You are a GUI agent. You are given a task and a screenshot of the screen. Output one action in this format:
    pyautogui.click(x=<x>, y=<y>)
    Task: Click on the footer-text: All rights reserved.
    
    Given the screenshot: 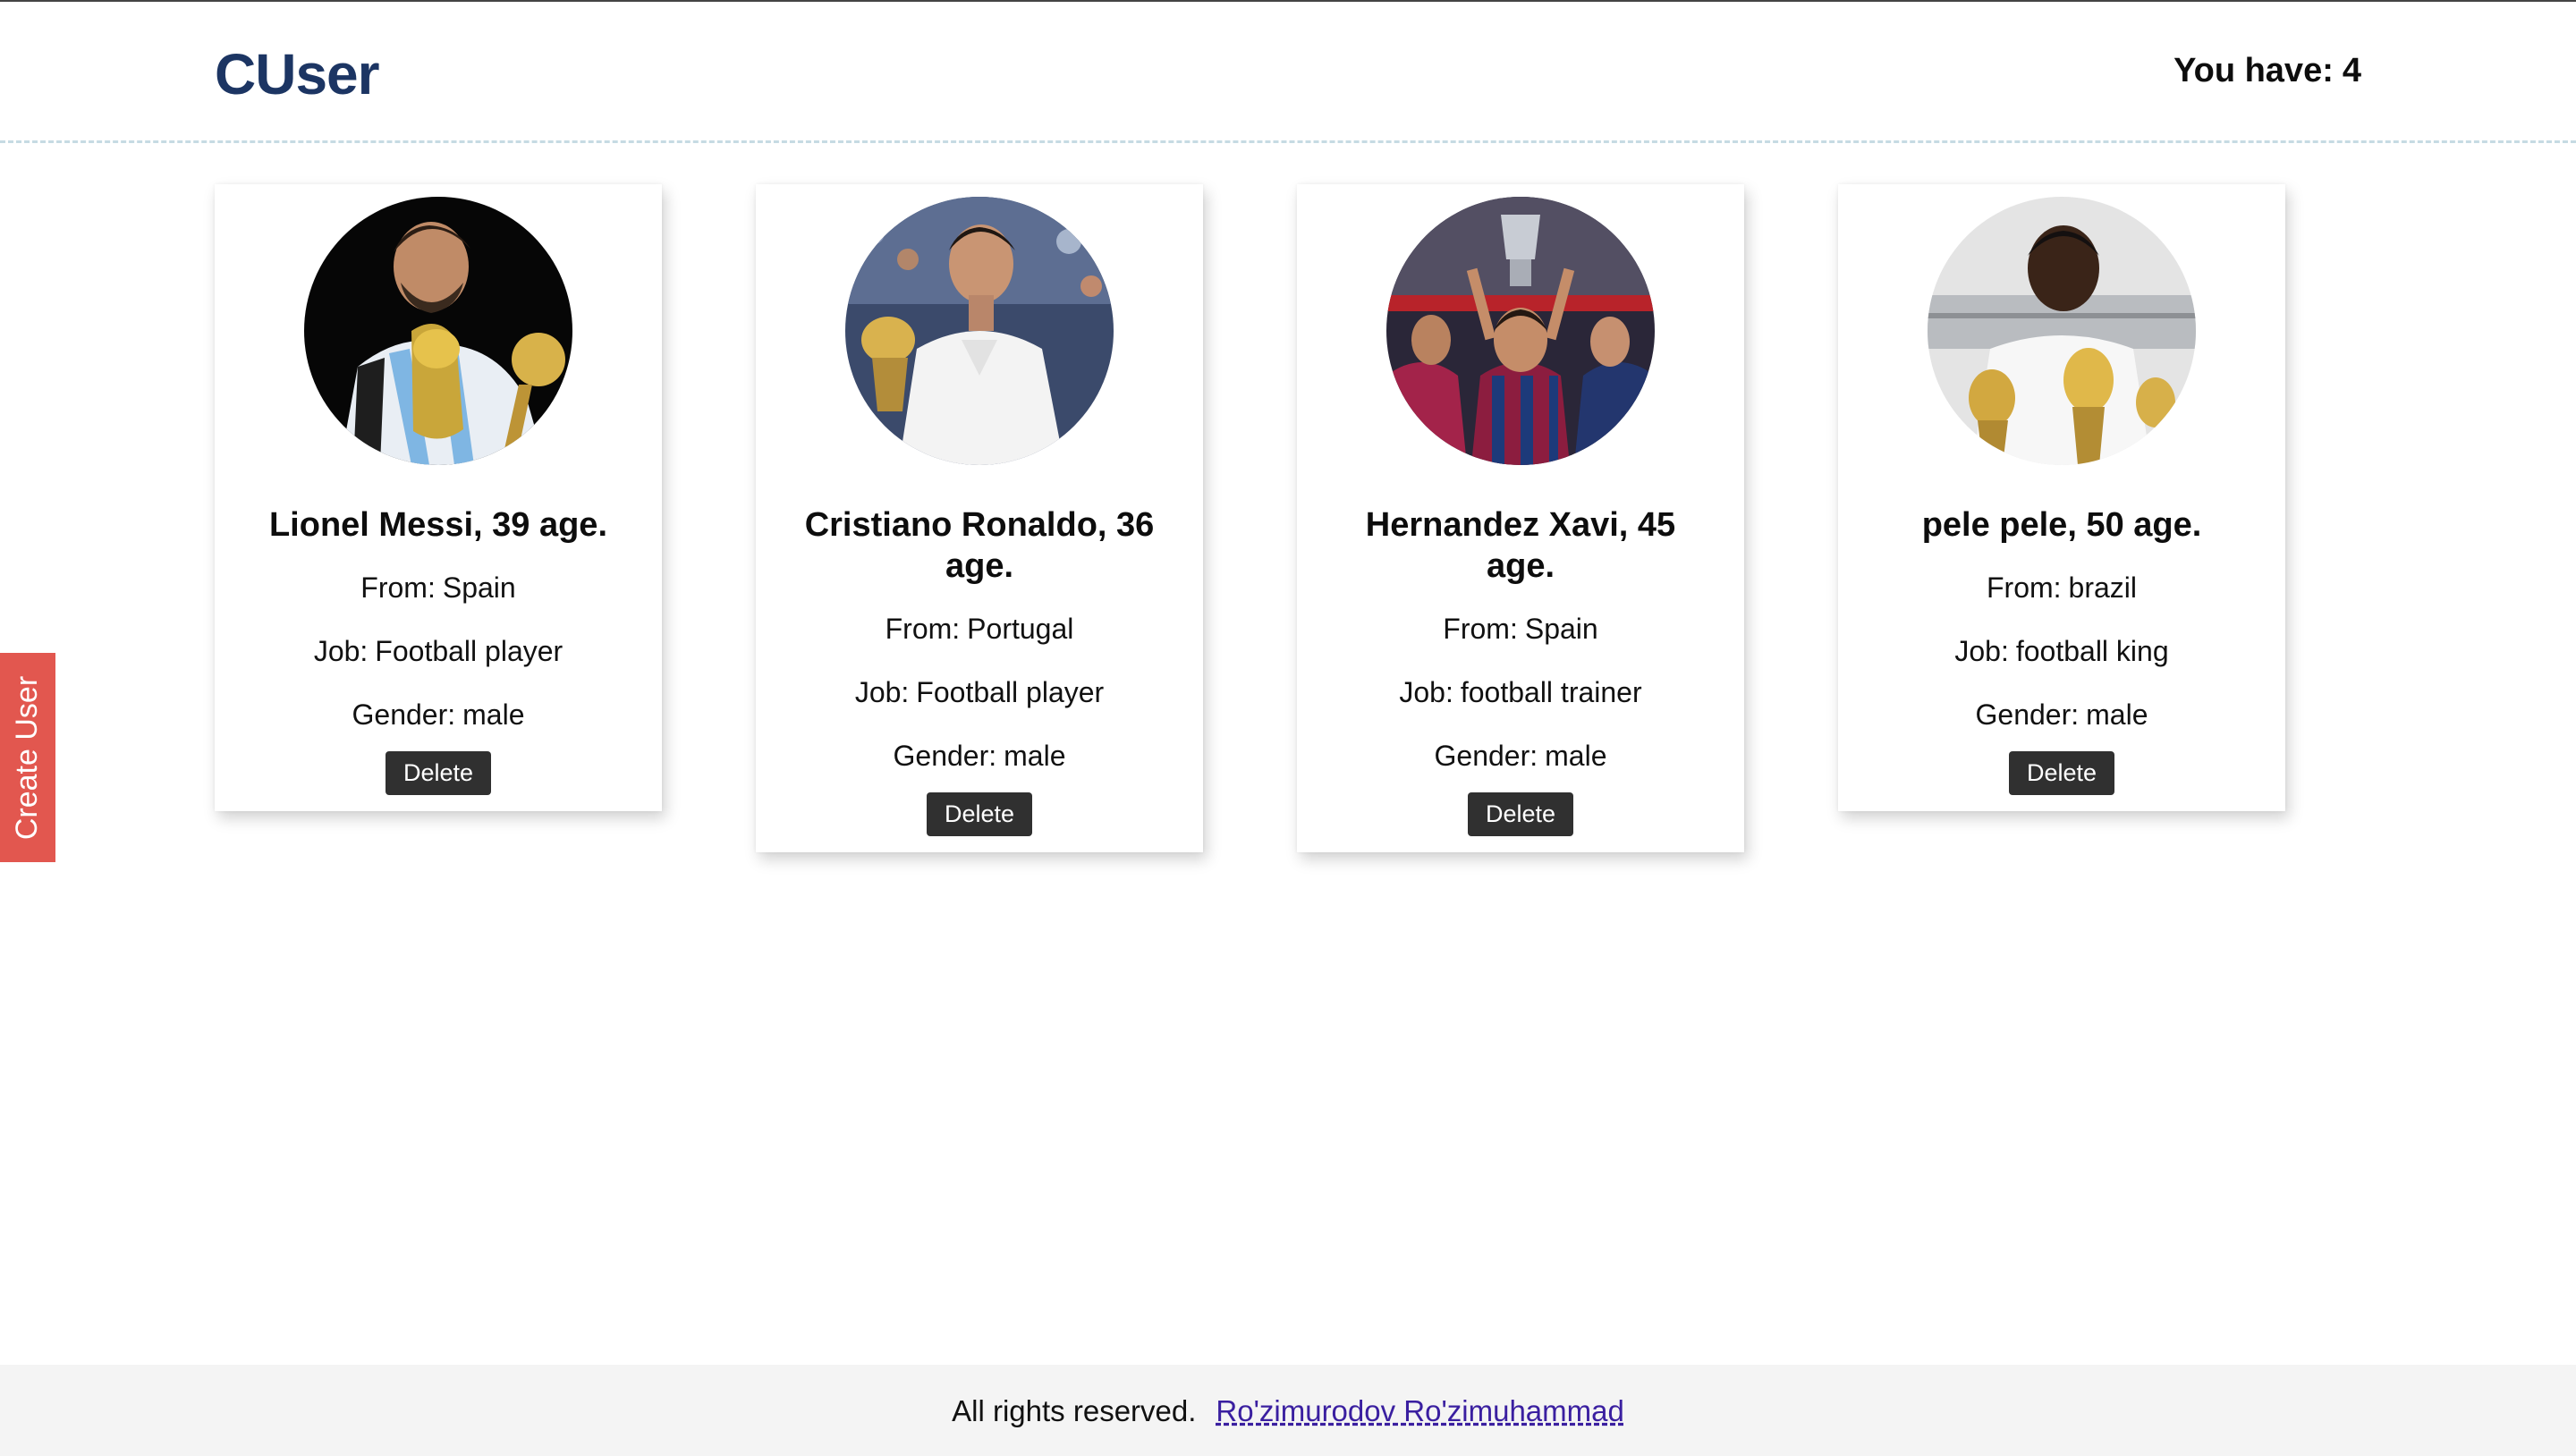 What is the action you would take?
    pyautogui.click(x=1074, y=1410)
    